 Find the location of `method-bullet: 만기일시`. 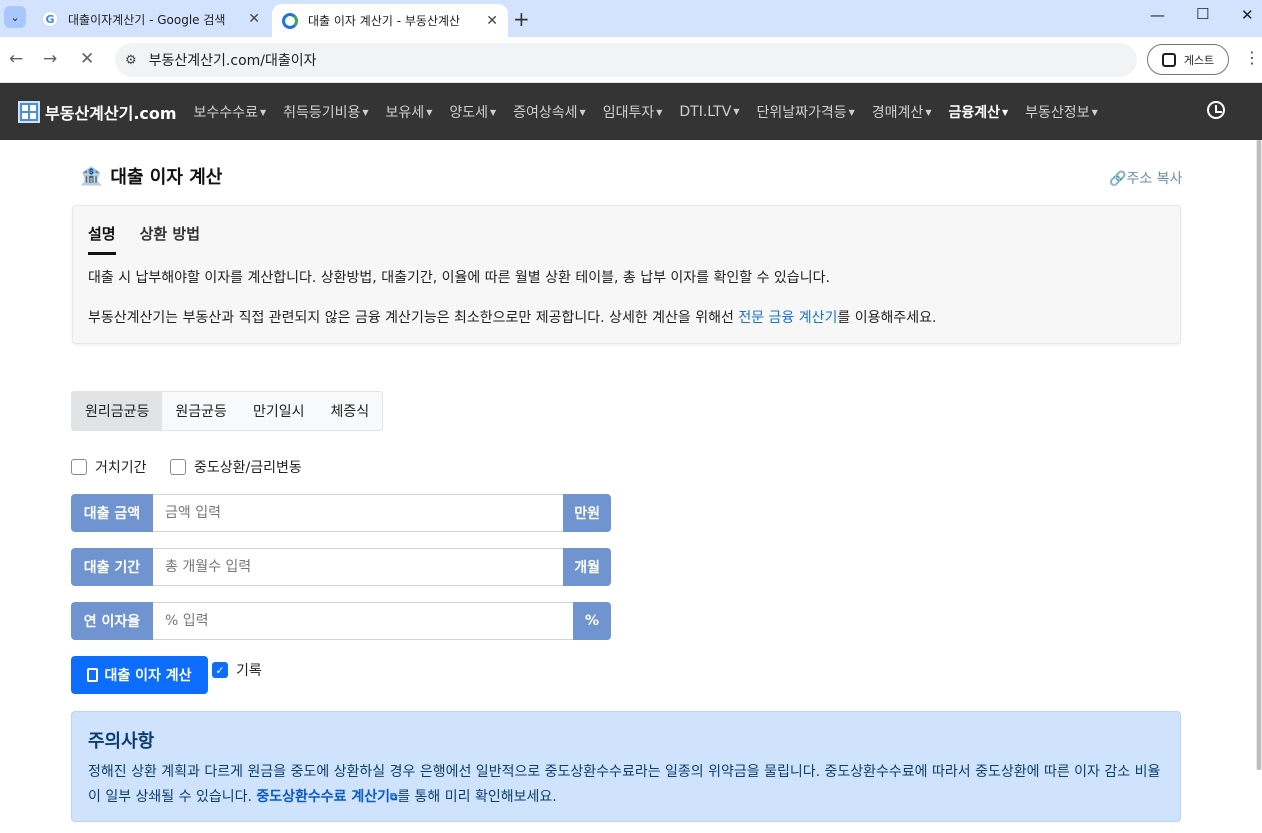

method-bullet: 만기일시 is located at coordinates (279, 411).